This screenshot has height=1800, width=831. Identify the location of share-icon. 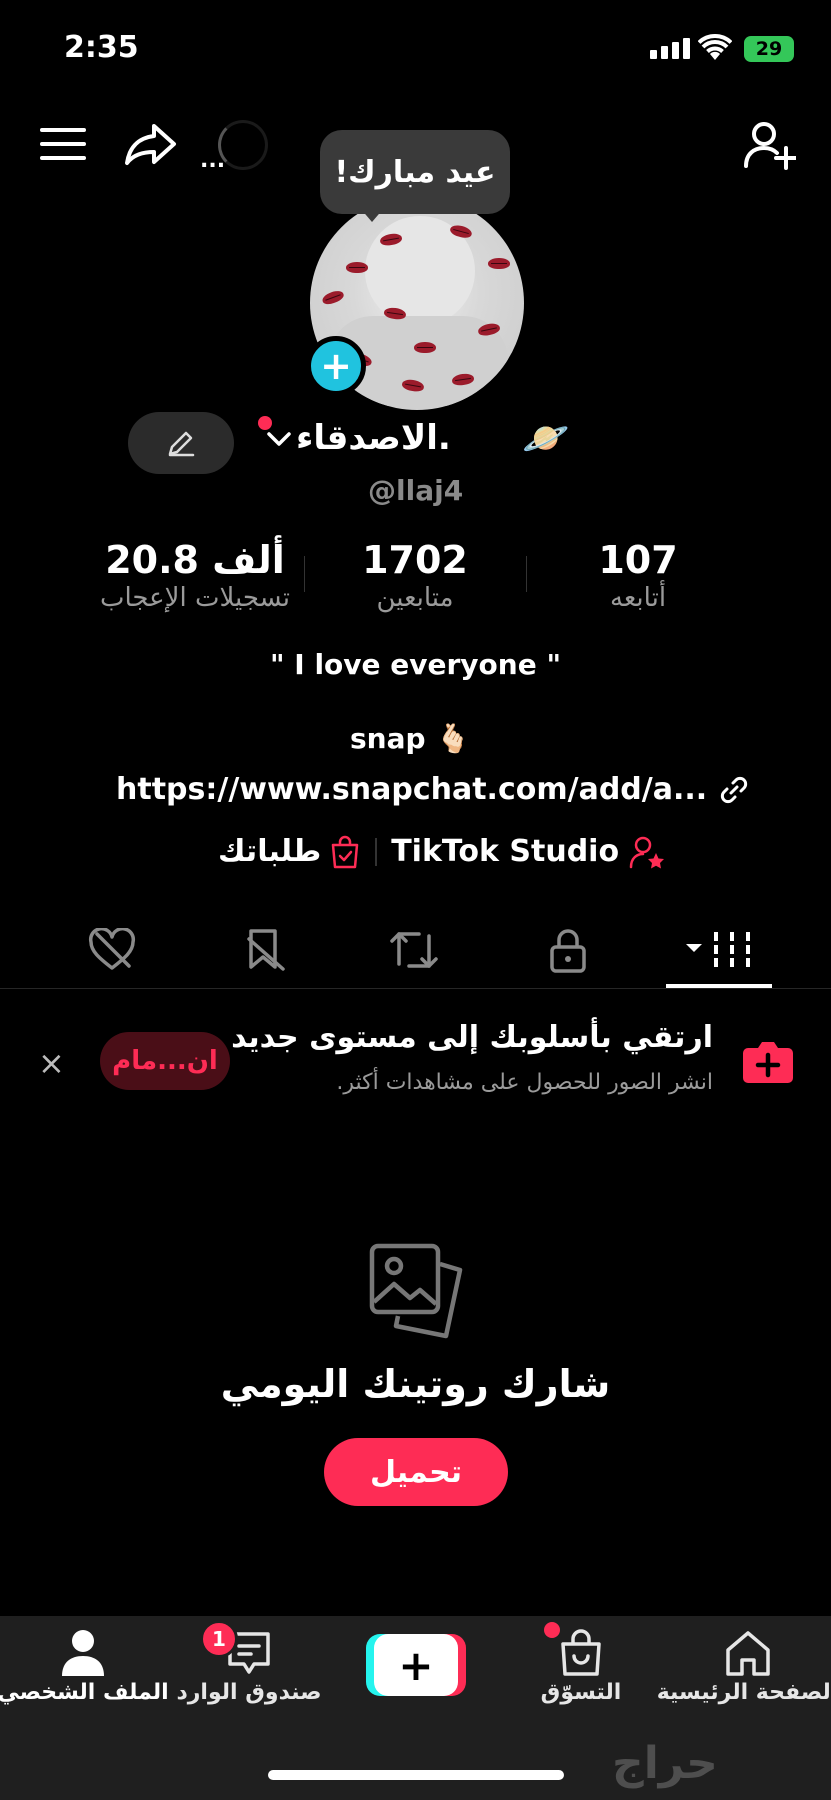
(151, 144).